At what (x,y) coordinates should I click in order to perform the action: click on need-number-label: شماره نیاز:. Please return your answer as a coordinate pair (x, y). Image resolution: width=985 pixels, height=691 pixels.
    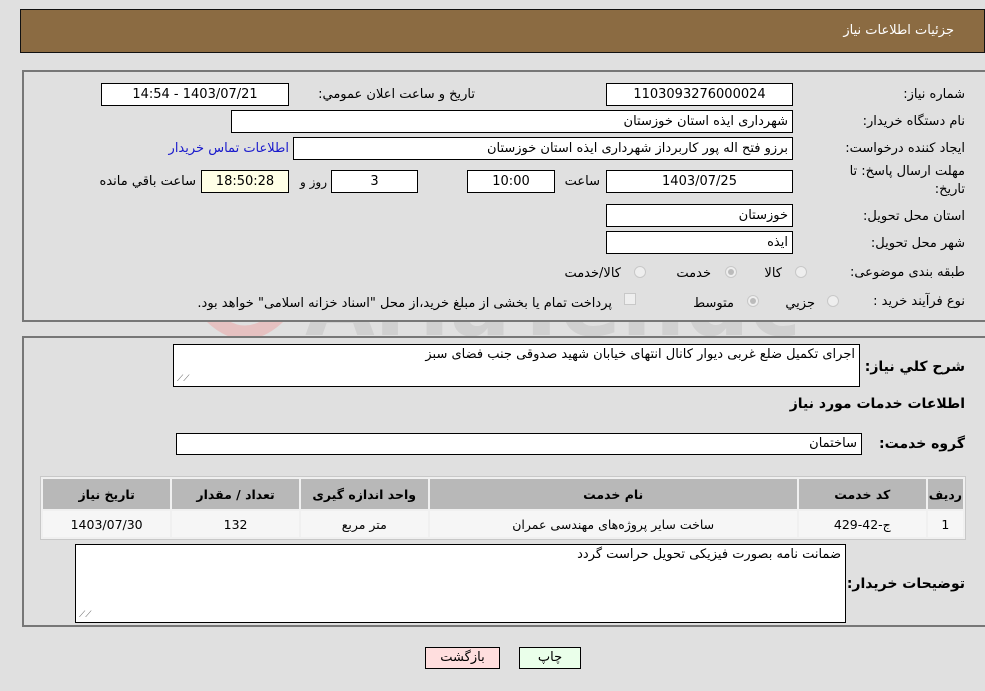
    Looking at the image, I should click on (934, 94).